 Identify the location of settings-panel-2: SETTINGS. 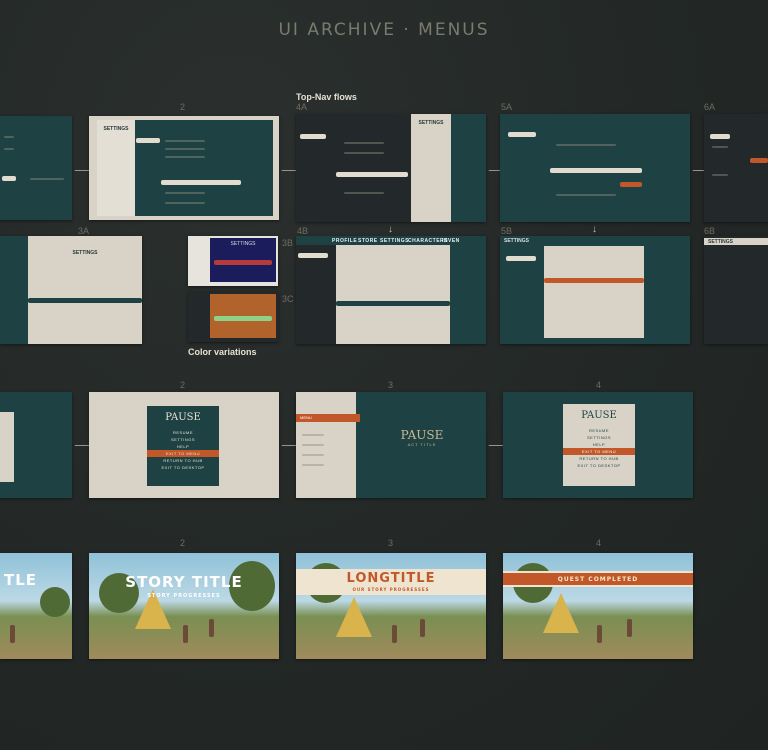
(184, 168).